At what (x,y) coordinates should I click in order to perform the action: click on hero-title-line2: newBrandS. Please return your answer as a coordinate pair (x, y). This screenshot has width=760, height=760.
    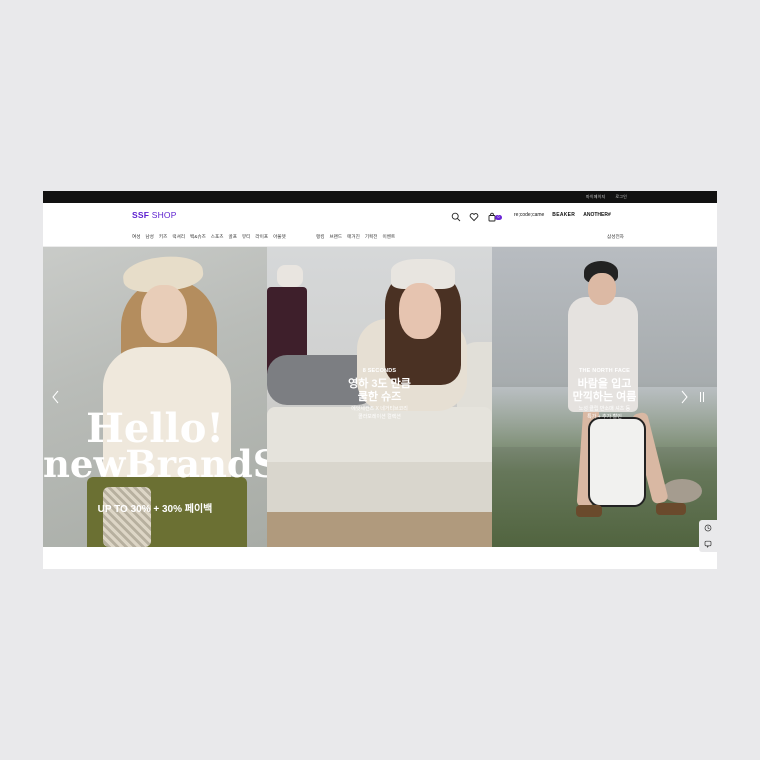
    Looking at the image, I should click on (155, 464).